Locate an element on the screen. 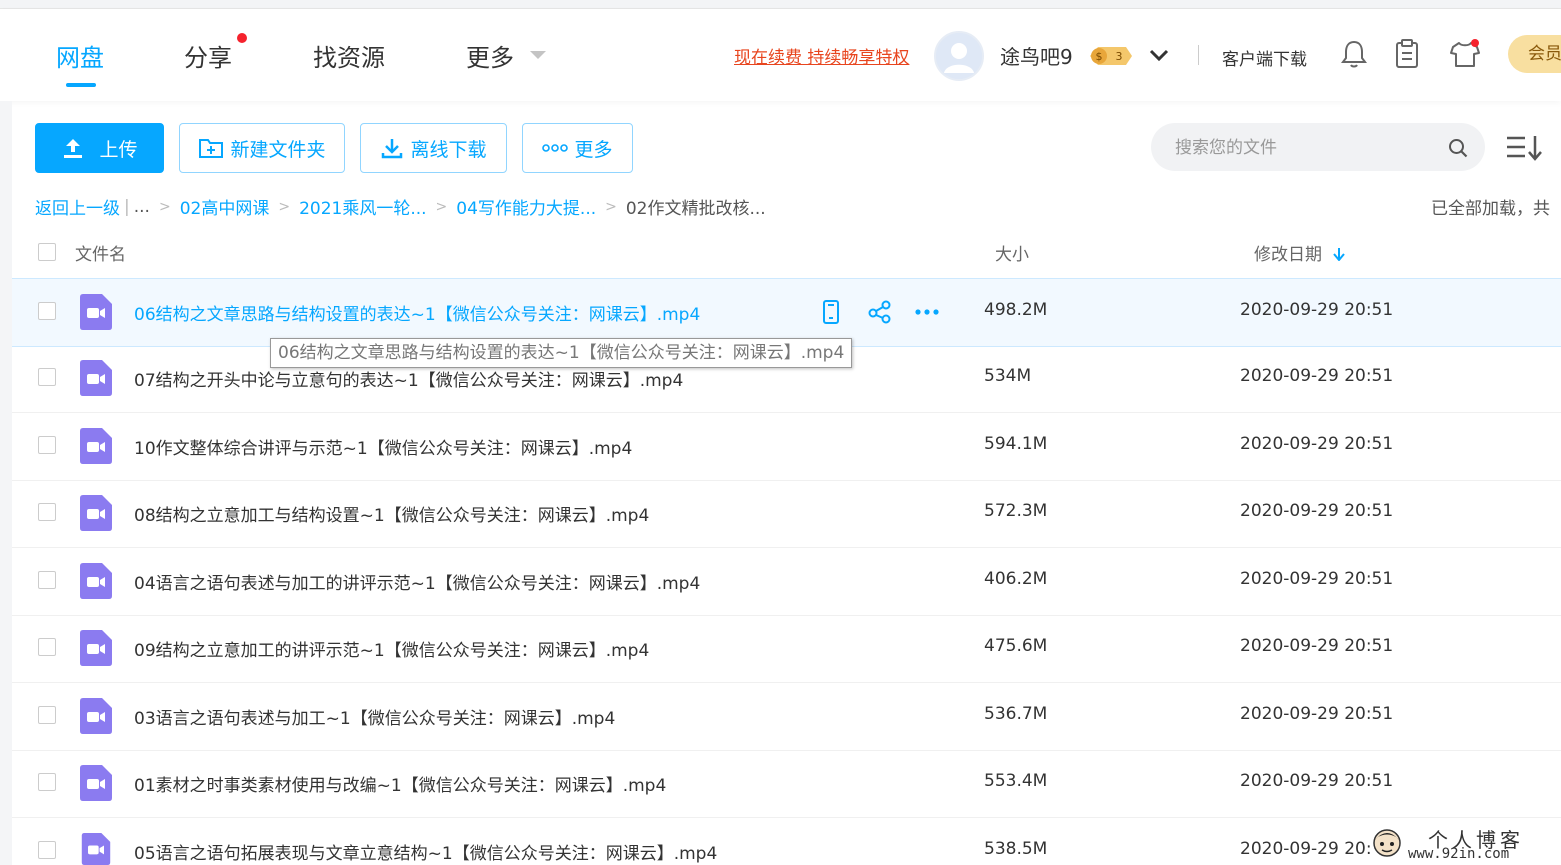  offline-download-button: 离线下载 is located at coordinates (433, 148).